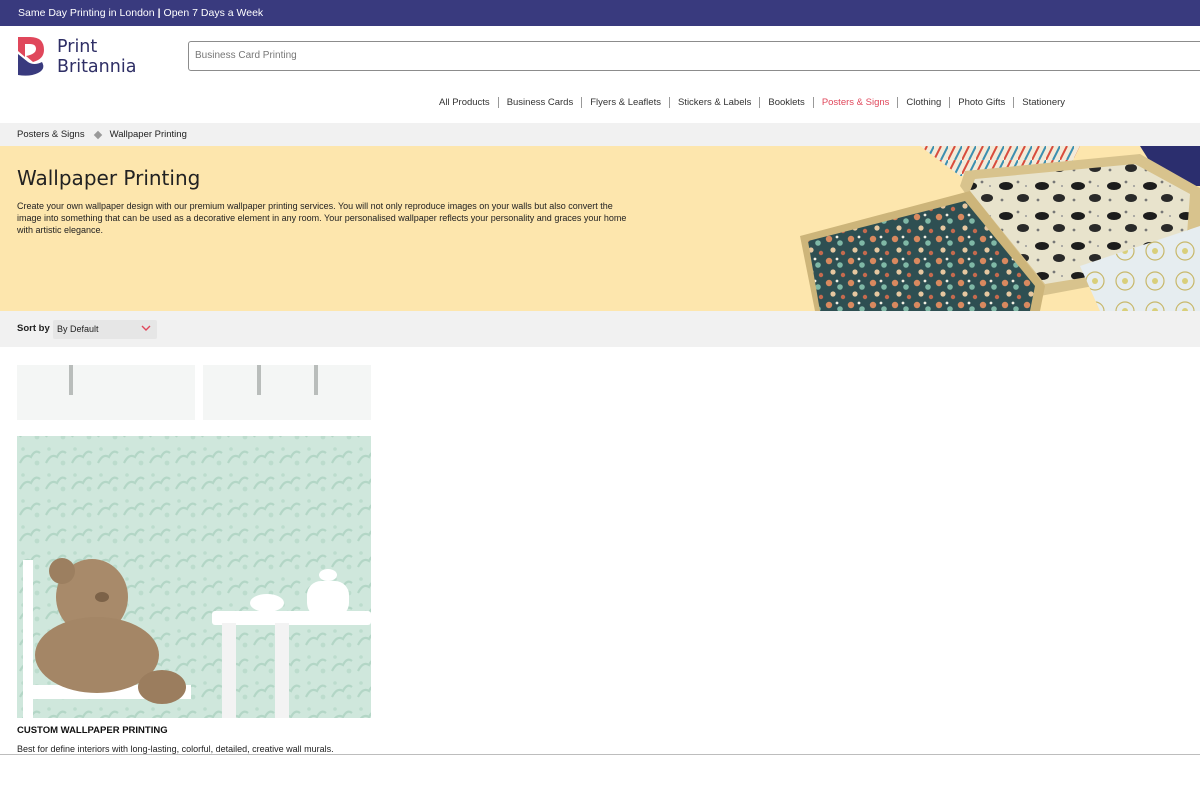 This screenshot has width=1200, height=800. I want to click on sort-toolbar: Sort by By Default, so click(600, 329).